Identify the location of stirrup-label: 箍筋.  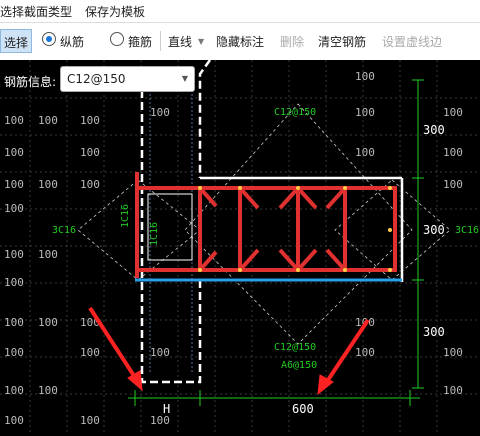
(140, 41).